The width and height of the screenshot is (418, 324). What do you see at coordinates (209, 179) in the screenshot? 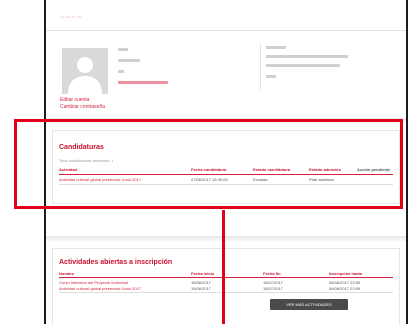
I see `candidatura-date: 07/06/2017 16:30:00` at bounding box center [209, 179].